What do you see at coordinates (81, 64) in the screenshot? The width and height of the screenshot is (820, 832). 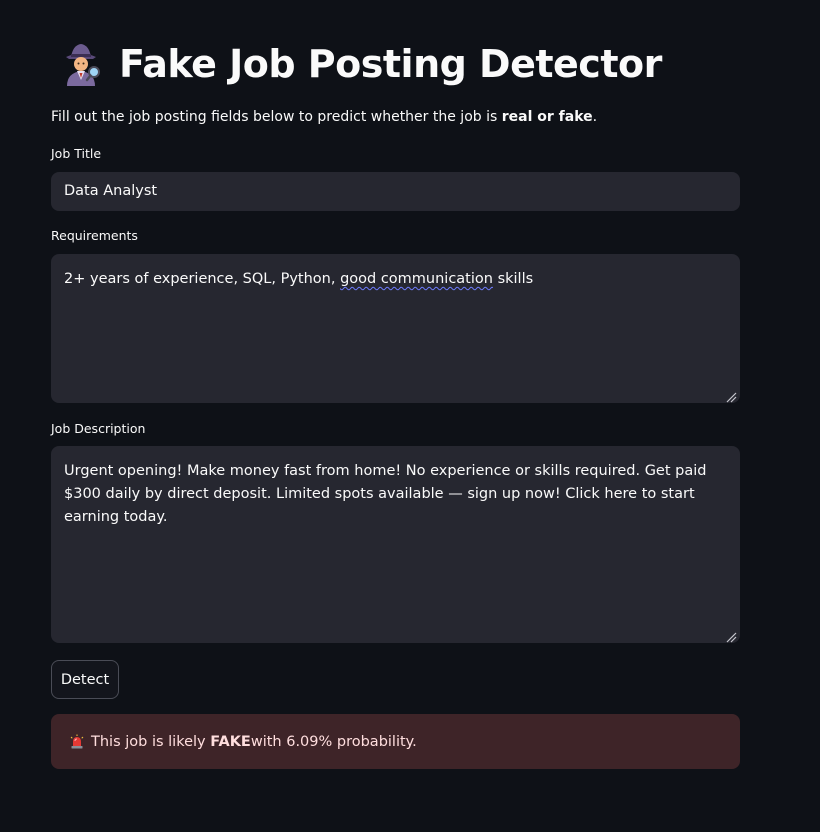 I see `detective-icon` at bounding box center [81, 64].